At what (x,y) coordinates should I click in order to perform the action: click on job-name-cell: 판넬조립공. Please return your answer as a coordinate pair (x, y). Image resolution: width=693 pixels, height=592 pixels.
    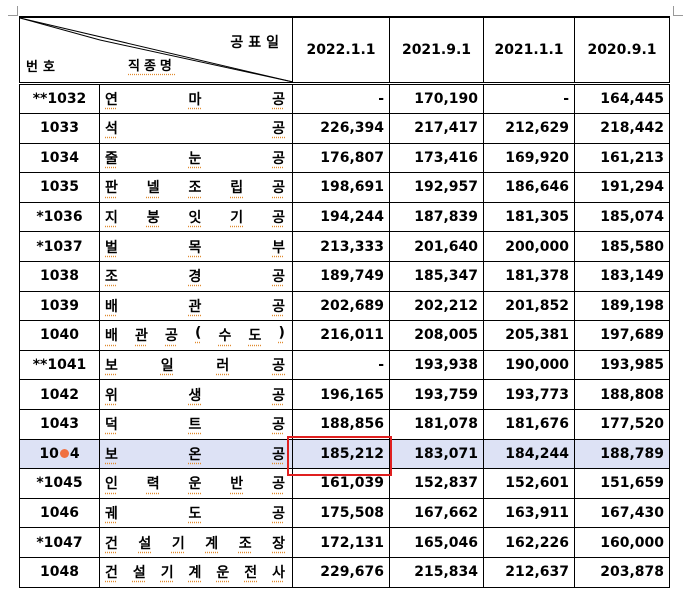
    Looking at the image, I should click on (196, 187).